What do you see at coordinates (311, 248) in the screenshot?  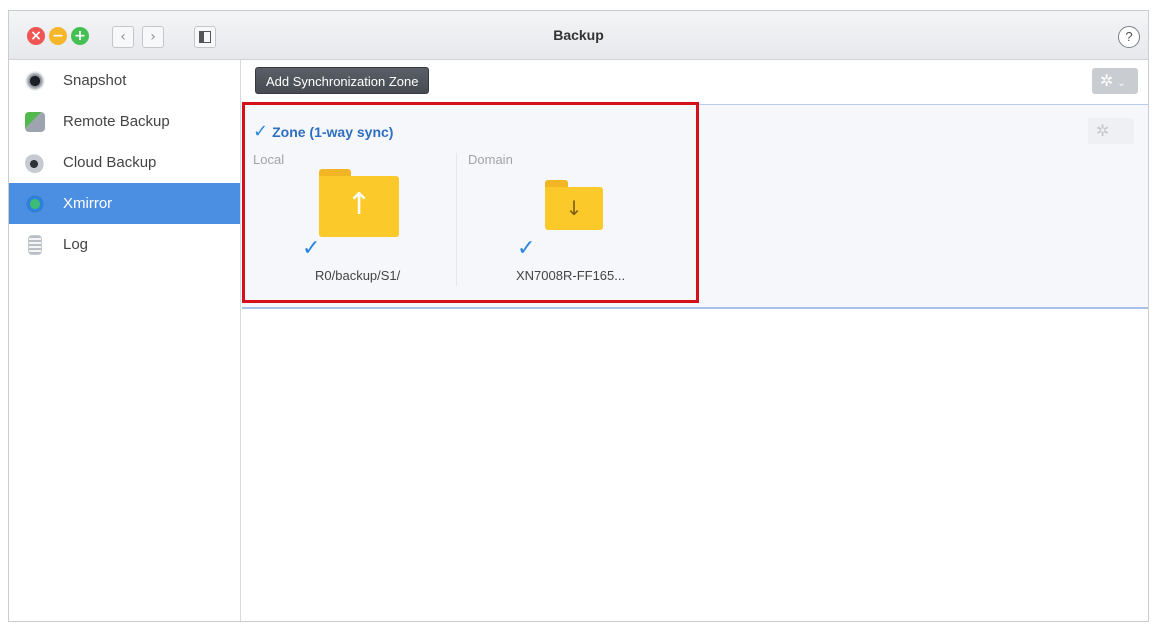 I see `local-status-check-icon: ✓` at bounding box center [311, 248].